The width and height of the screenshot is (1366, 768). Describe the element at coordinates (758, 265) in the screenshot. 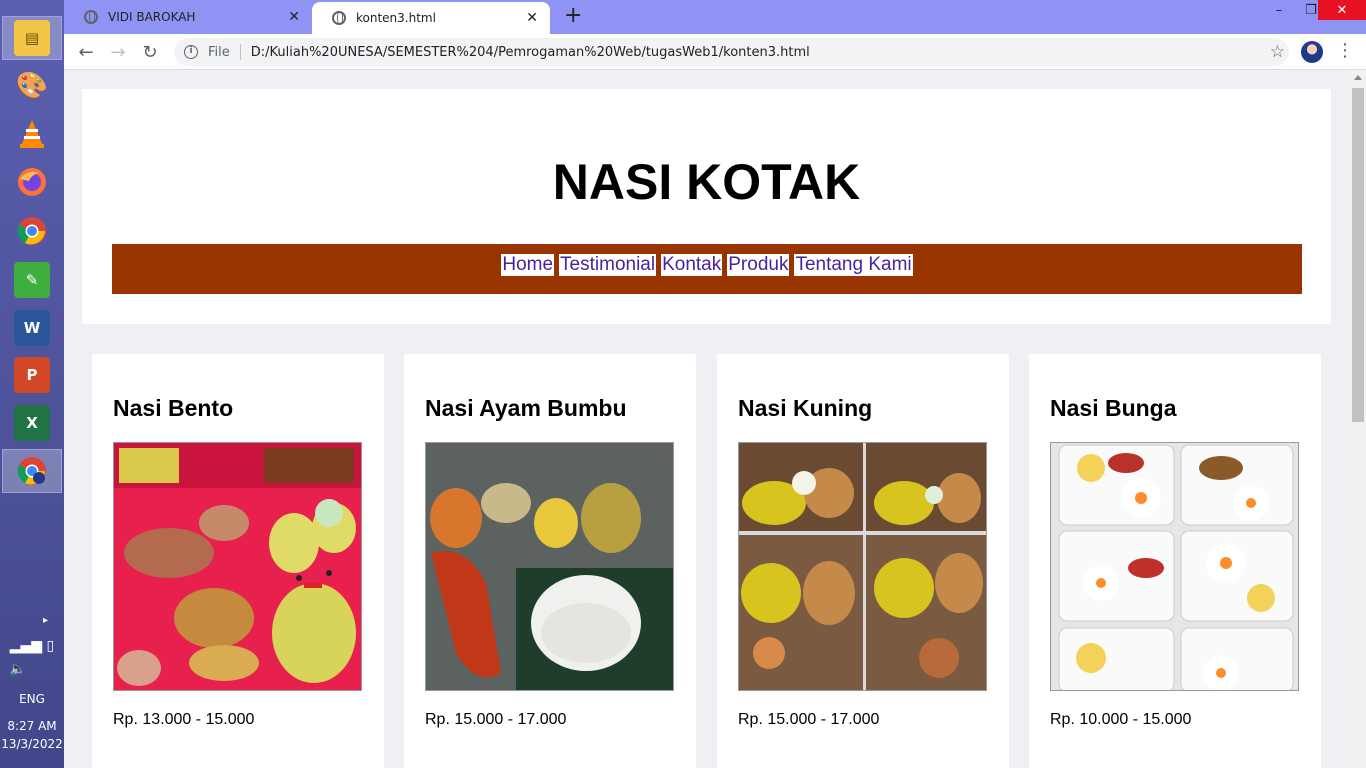

I see `nav-produk: Produk` at that location.